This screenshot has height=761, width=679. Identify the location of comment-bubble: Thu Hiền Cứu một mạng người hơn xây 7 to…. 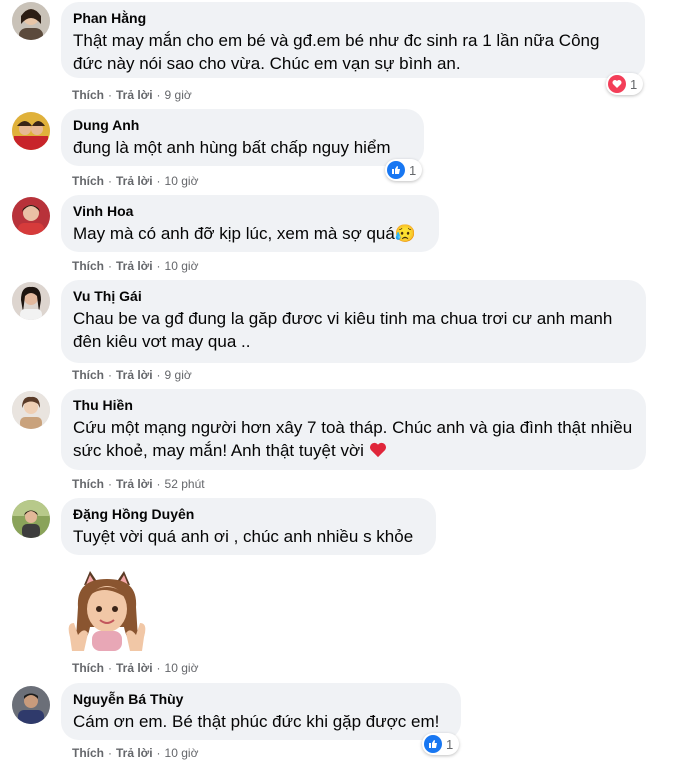
(353, 429).